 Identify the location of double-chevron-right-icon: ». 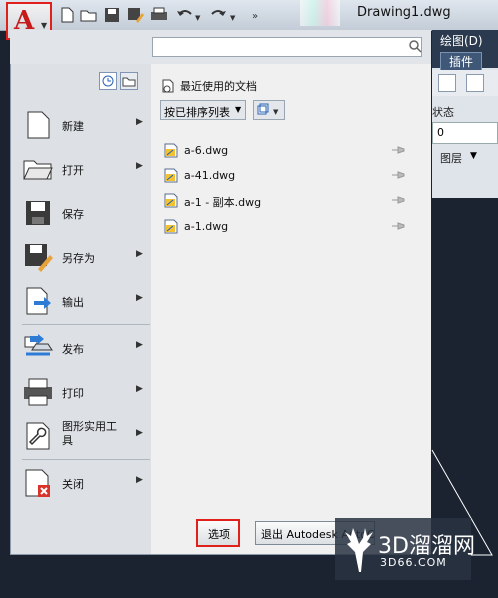
(255, 16).